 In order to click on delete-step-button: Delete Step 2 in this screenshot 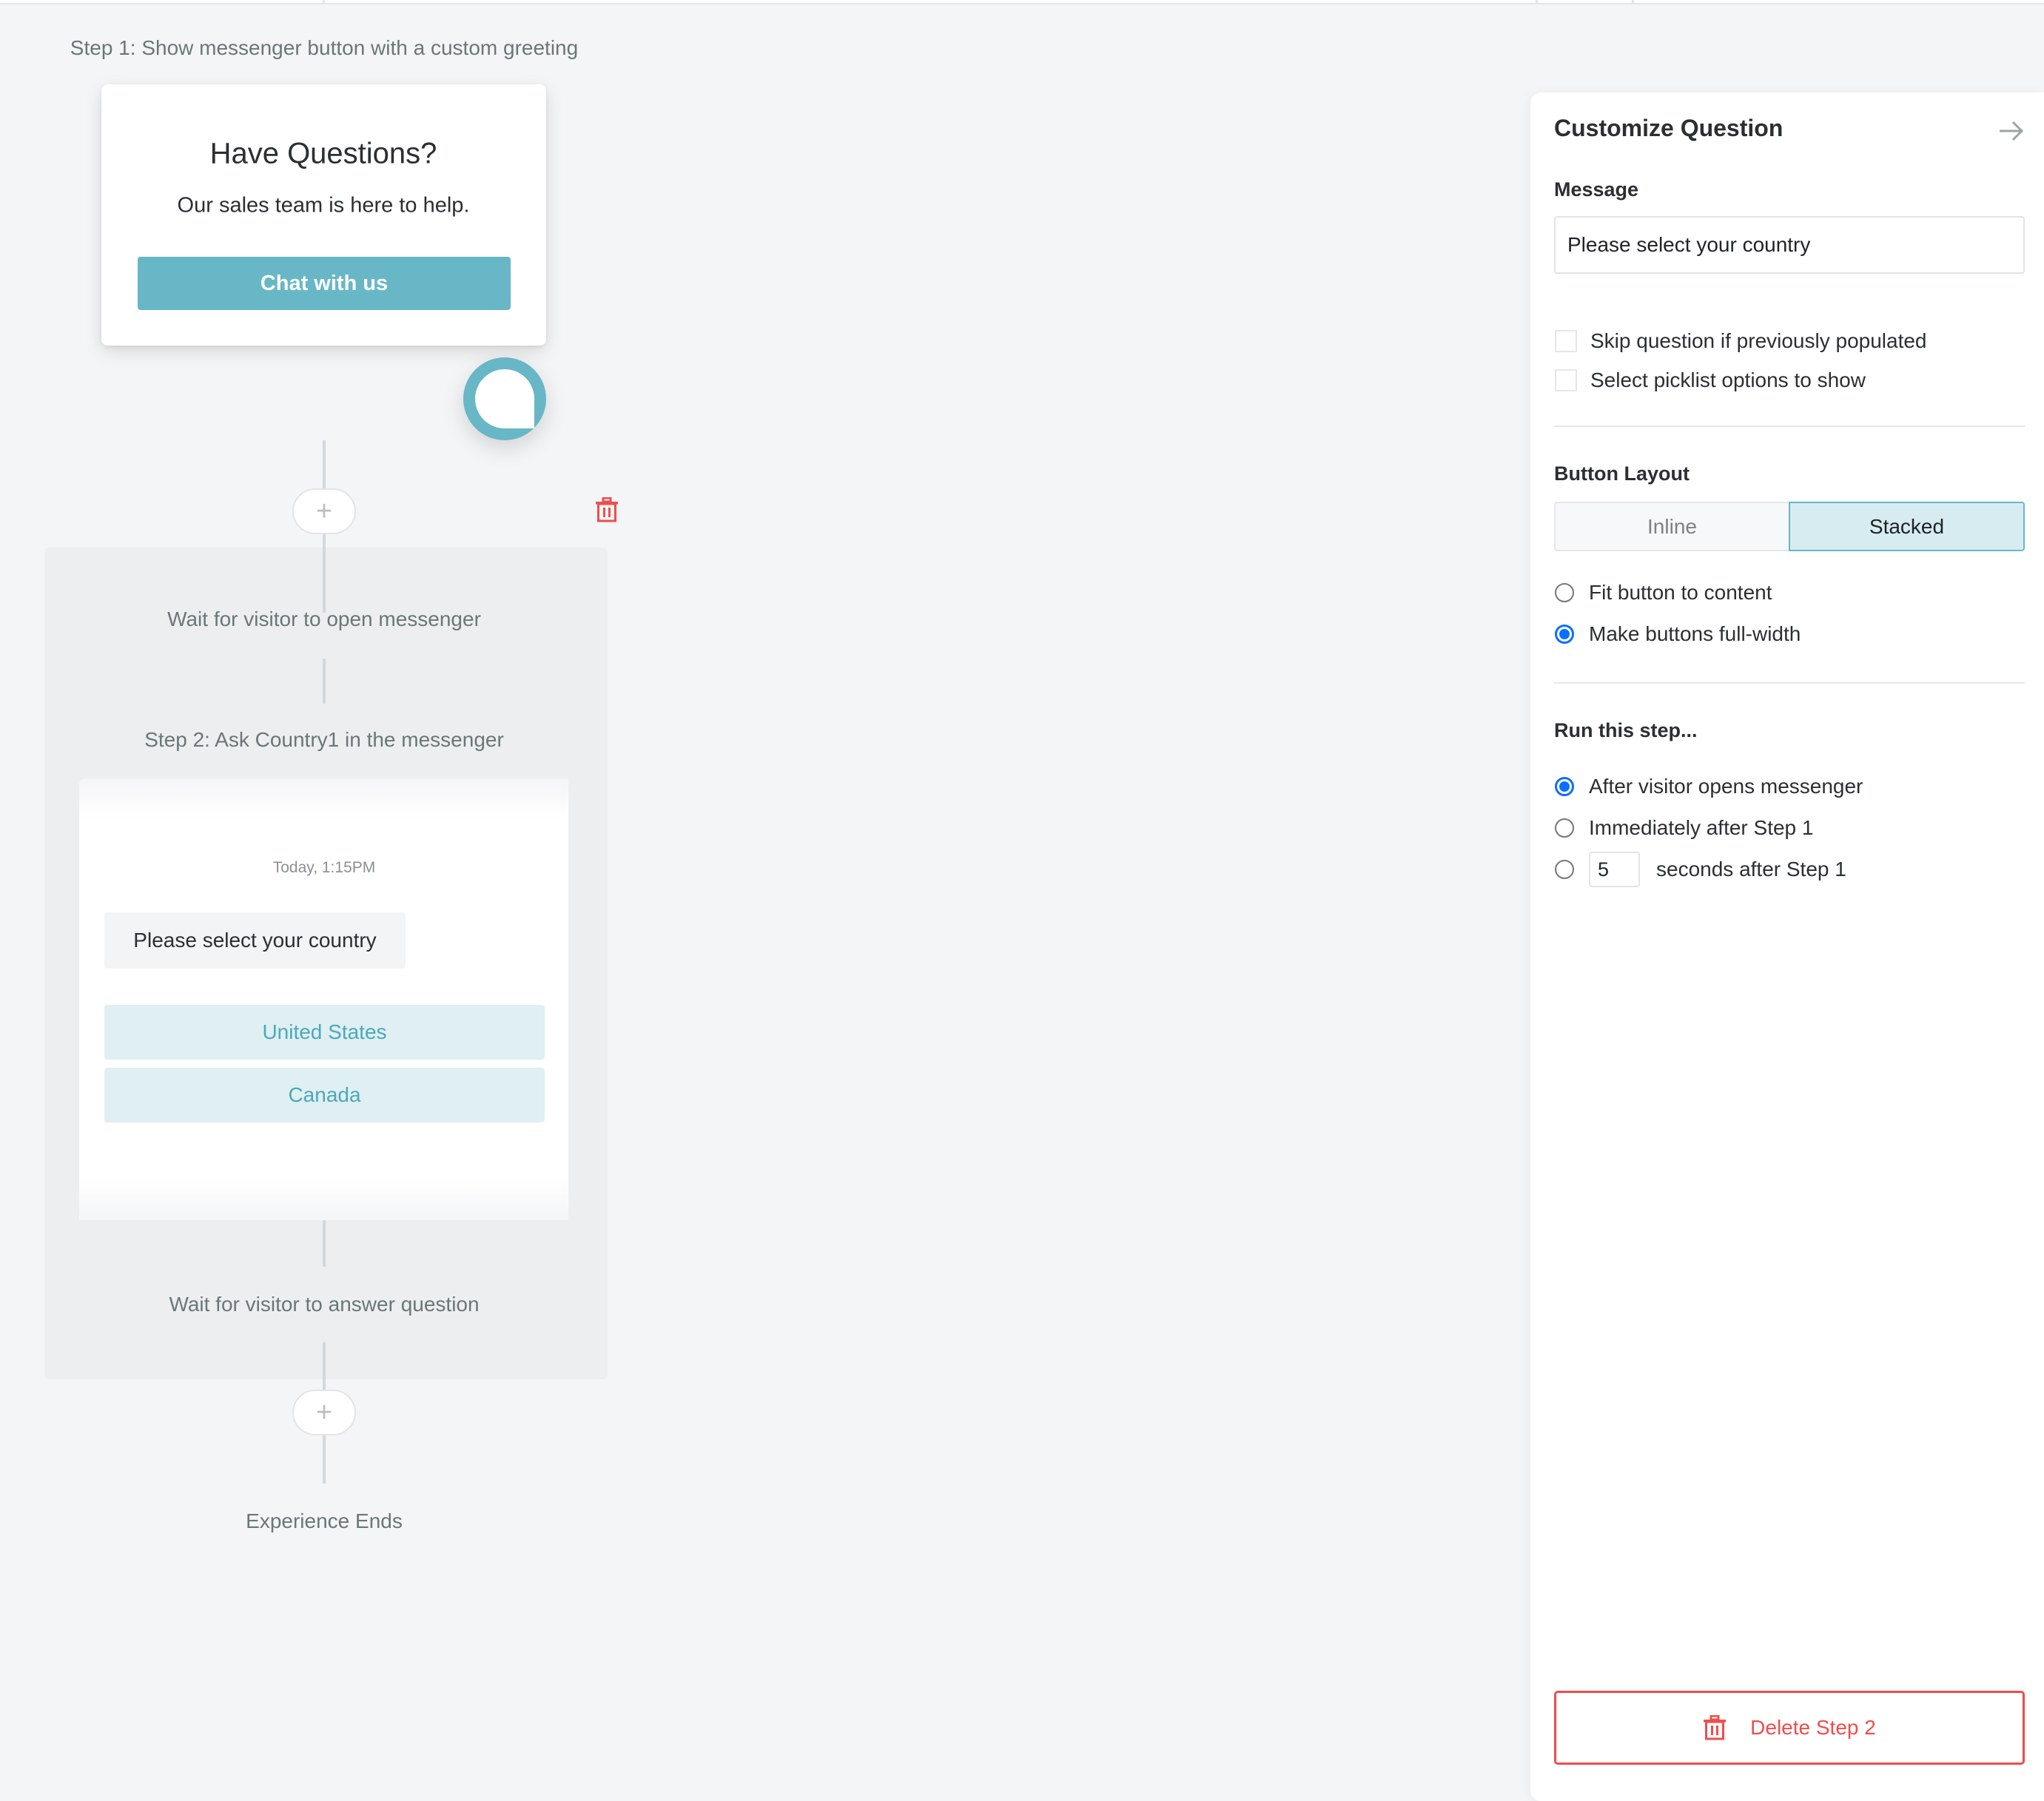, I will do `click(1789, 1728)`.